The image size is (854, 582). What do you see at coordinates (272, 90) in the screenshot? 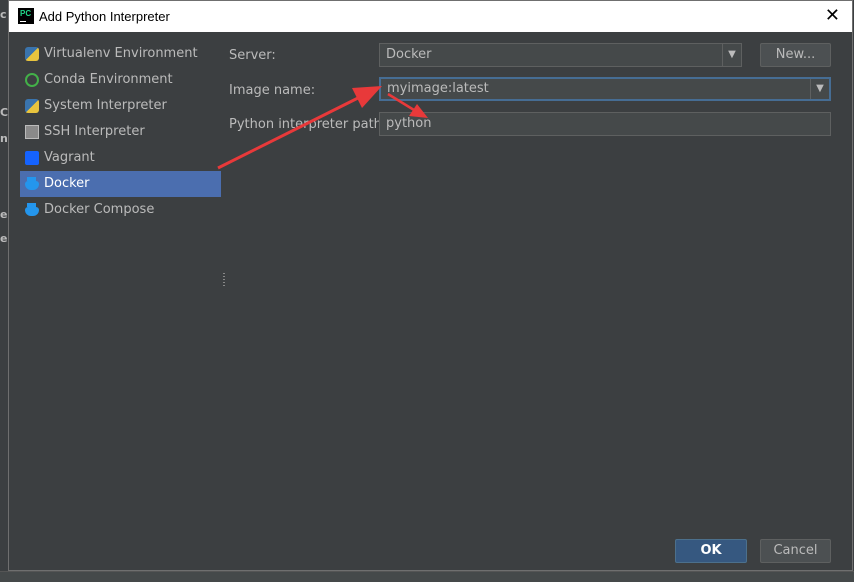
I see `image-name-label: Image name:` at bounding box center [272, 90].